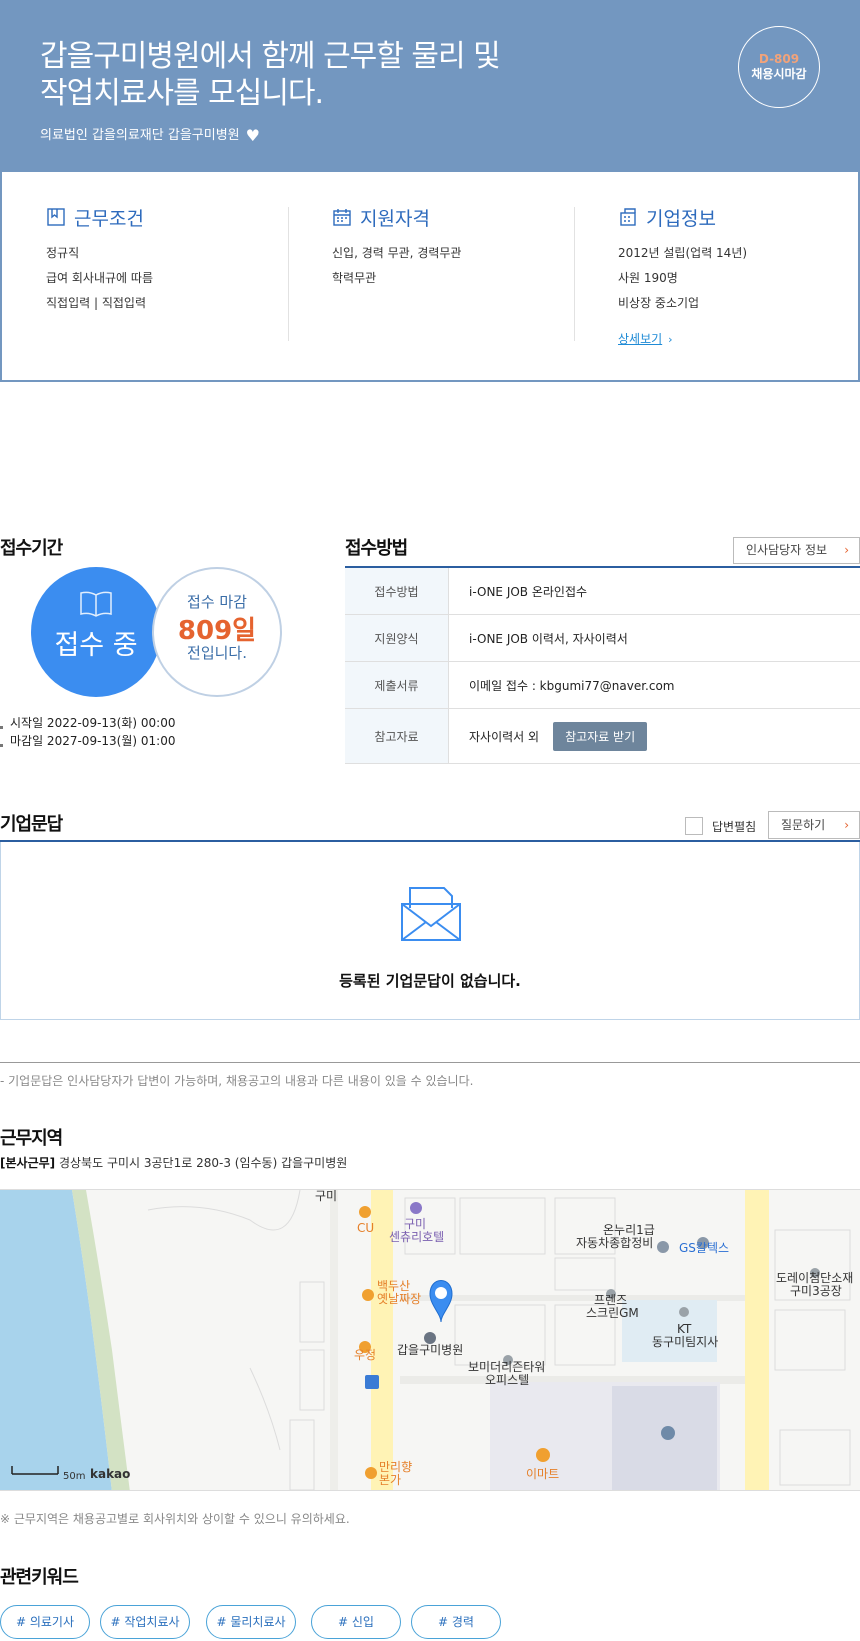 This screenshot has height=1641, width=860. I want to click on dday-text: 채용시마감, so click(779, 74).